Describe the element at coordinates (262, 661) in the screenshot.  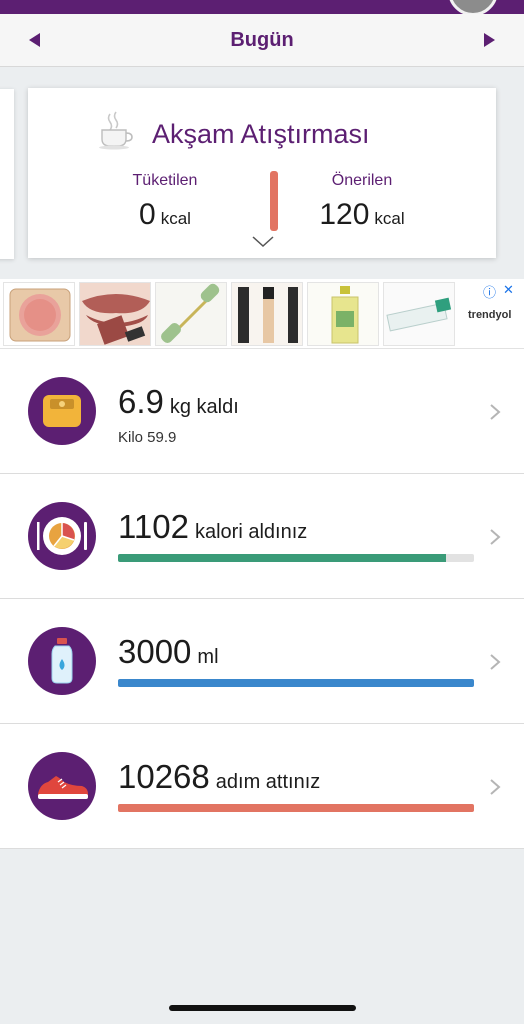
I see `water-row: 3000 ml` at that location.